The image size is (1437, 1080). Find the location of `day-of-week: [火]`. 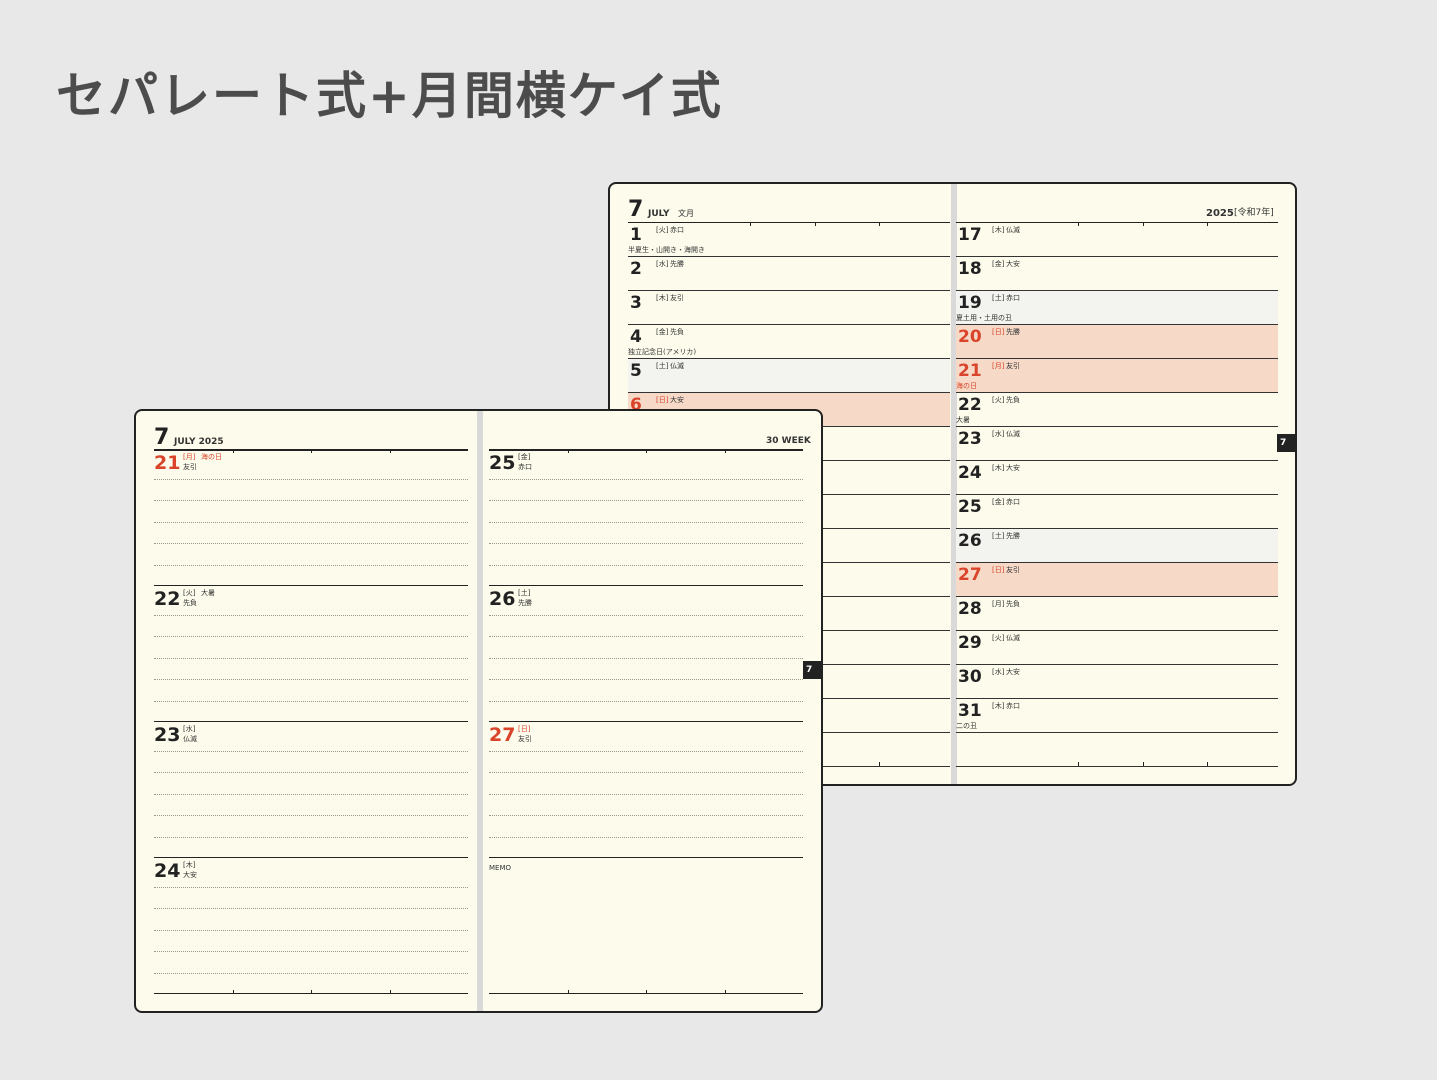

day-of-week: [火] is located at coordinates (998, 638).